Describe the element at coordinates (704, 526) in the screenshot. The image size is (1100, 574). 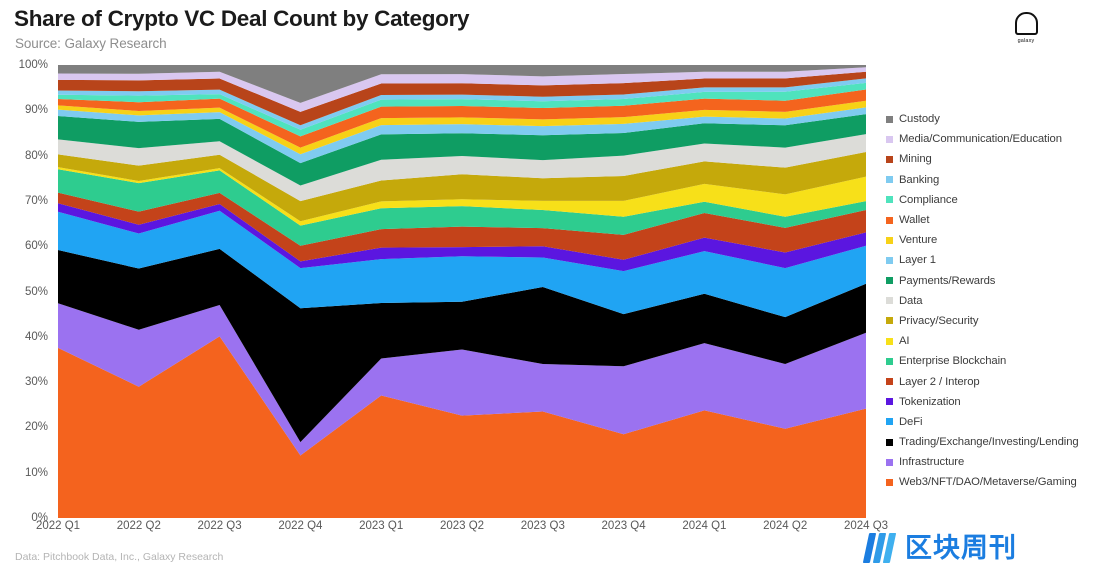
I see `x-axis-tick: 2024 Q1` at that location.